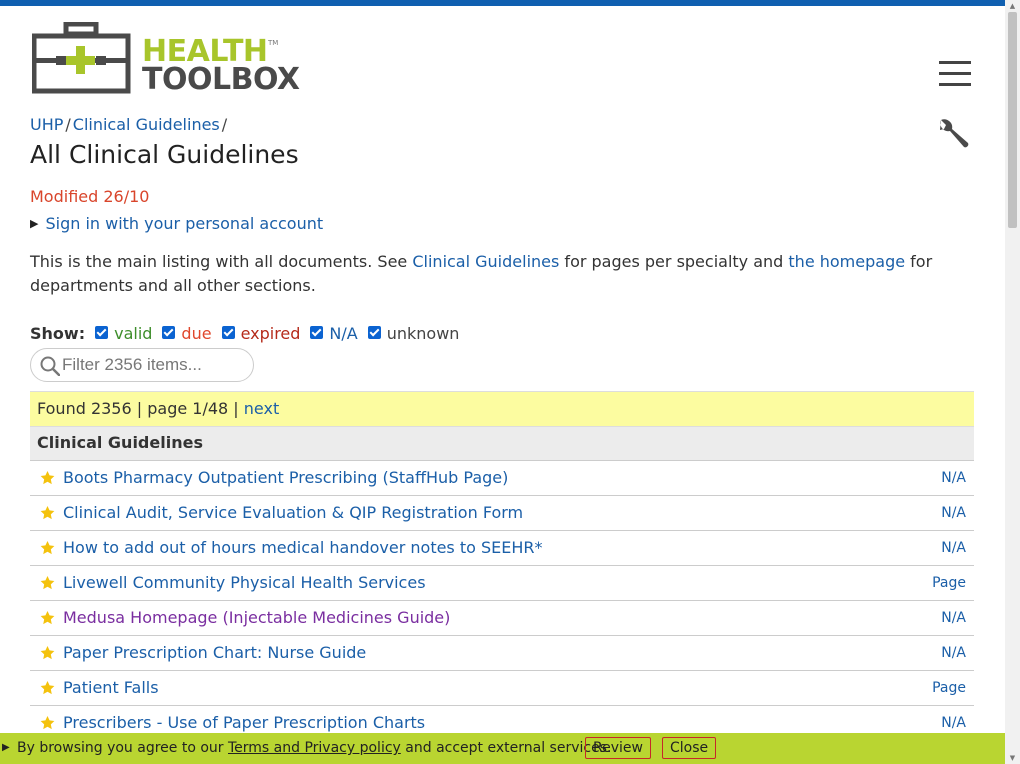 The width and height of the screenshot is (1020, 764). What do you see at coordinates (502, 408) in the screenshot?
I see `results-summary: Found 2356 | page 1/48 | next` at bounding box center [502, 408].